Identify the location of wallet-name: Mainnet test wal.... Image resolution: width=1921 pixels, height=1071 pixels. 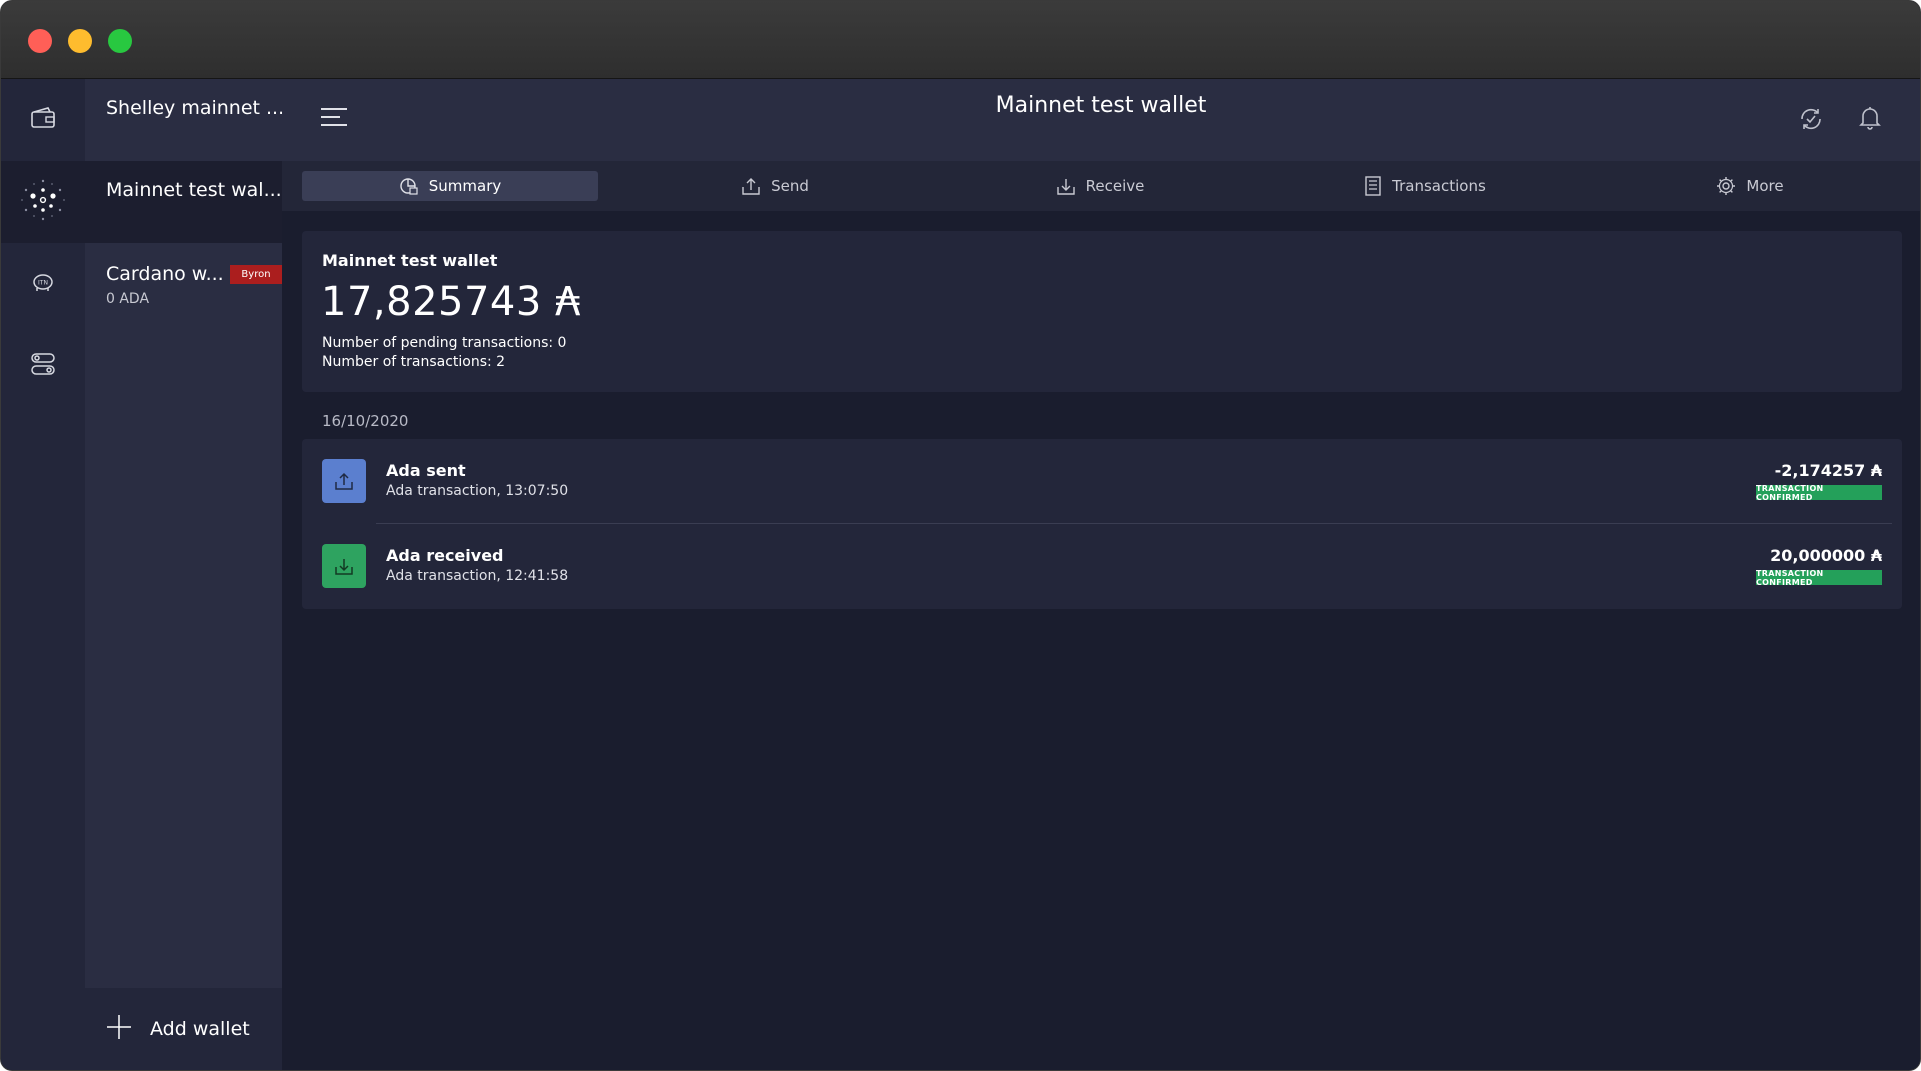
(194, 190).